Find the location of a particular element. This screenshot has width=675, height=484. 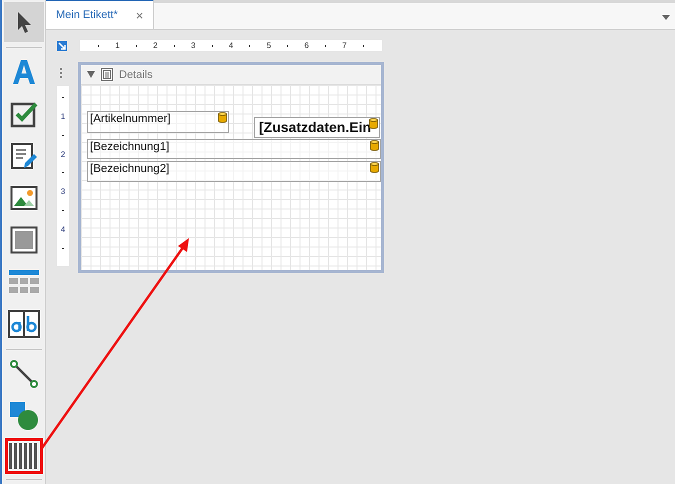

ruler-number: 5 is located at coordinates (269, 45).